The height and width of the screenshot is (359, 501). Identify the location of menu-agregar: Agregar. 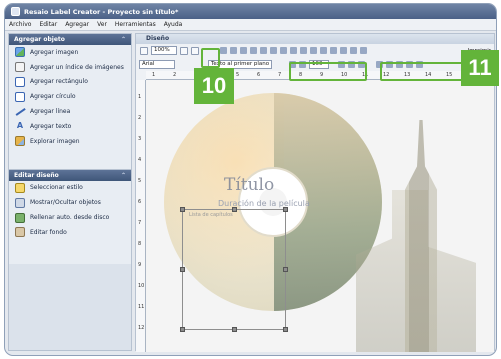
(77, 24).